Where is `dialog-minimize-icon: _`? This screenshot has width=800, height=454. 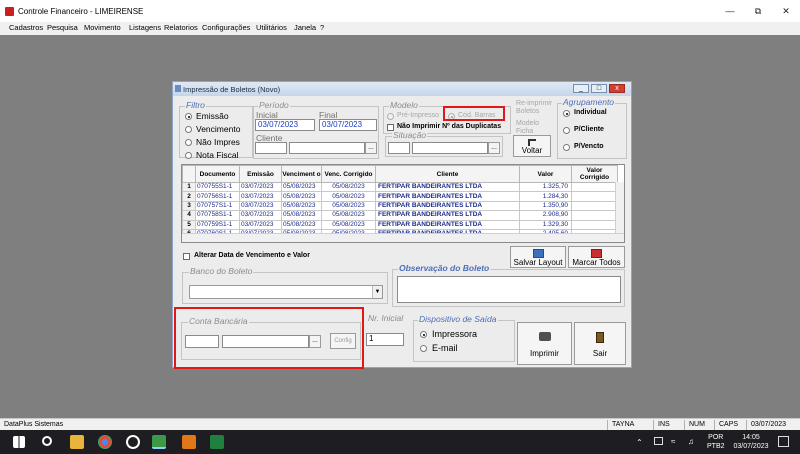 dialog-minimize-icon: _ is located at coordinates (581, 88).